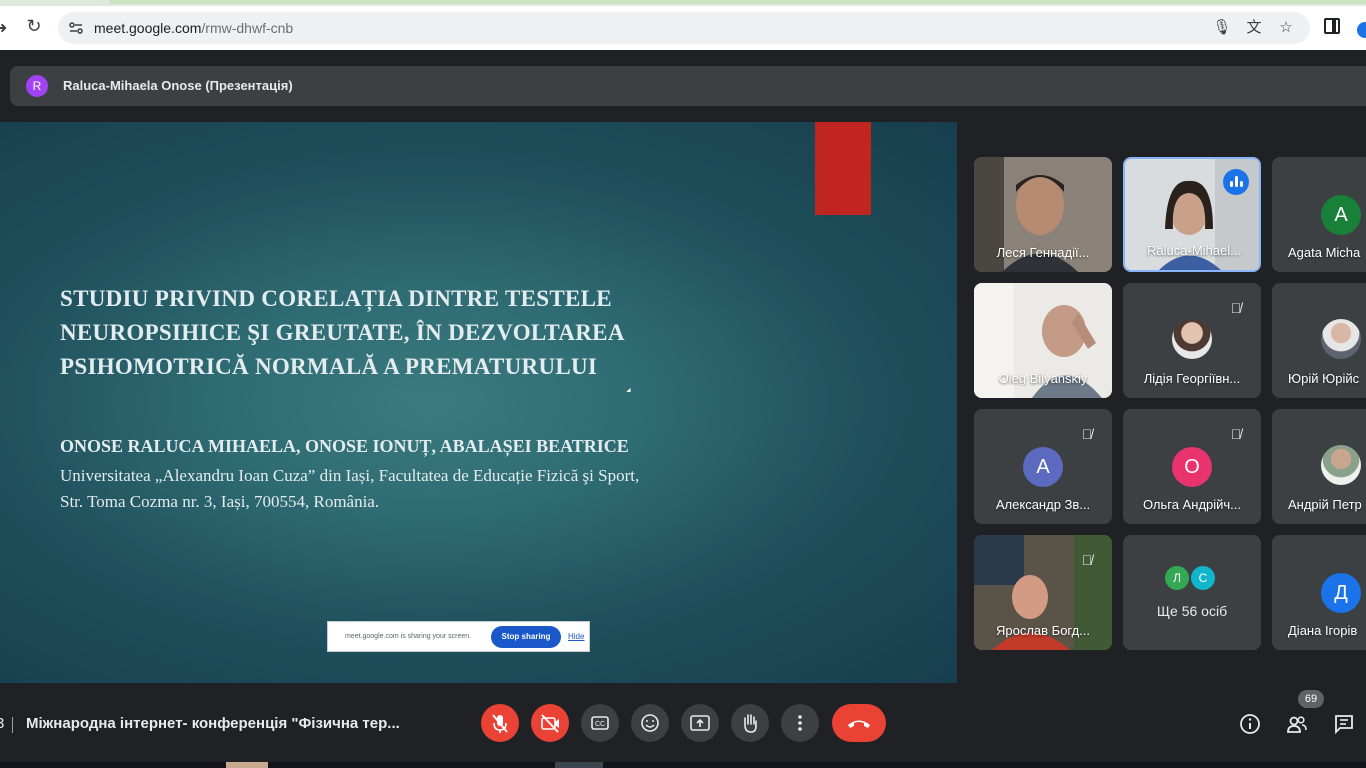 The image size is (1366, 768). I want to click on presenter-name: Raluca-Mihaela Onose (Презентація), so click(178, 85).